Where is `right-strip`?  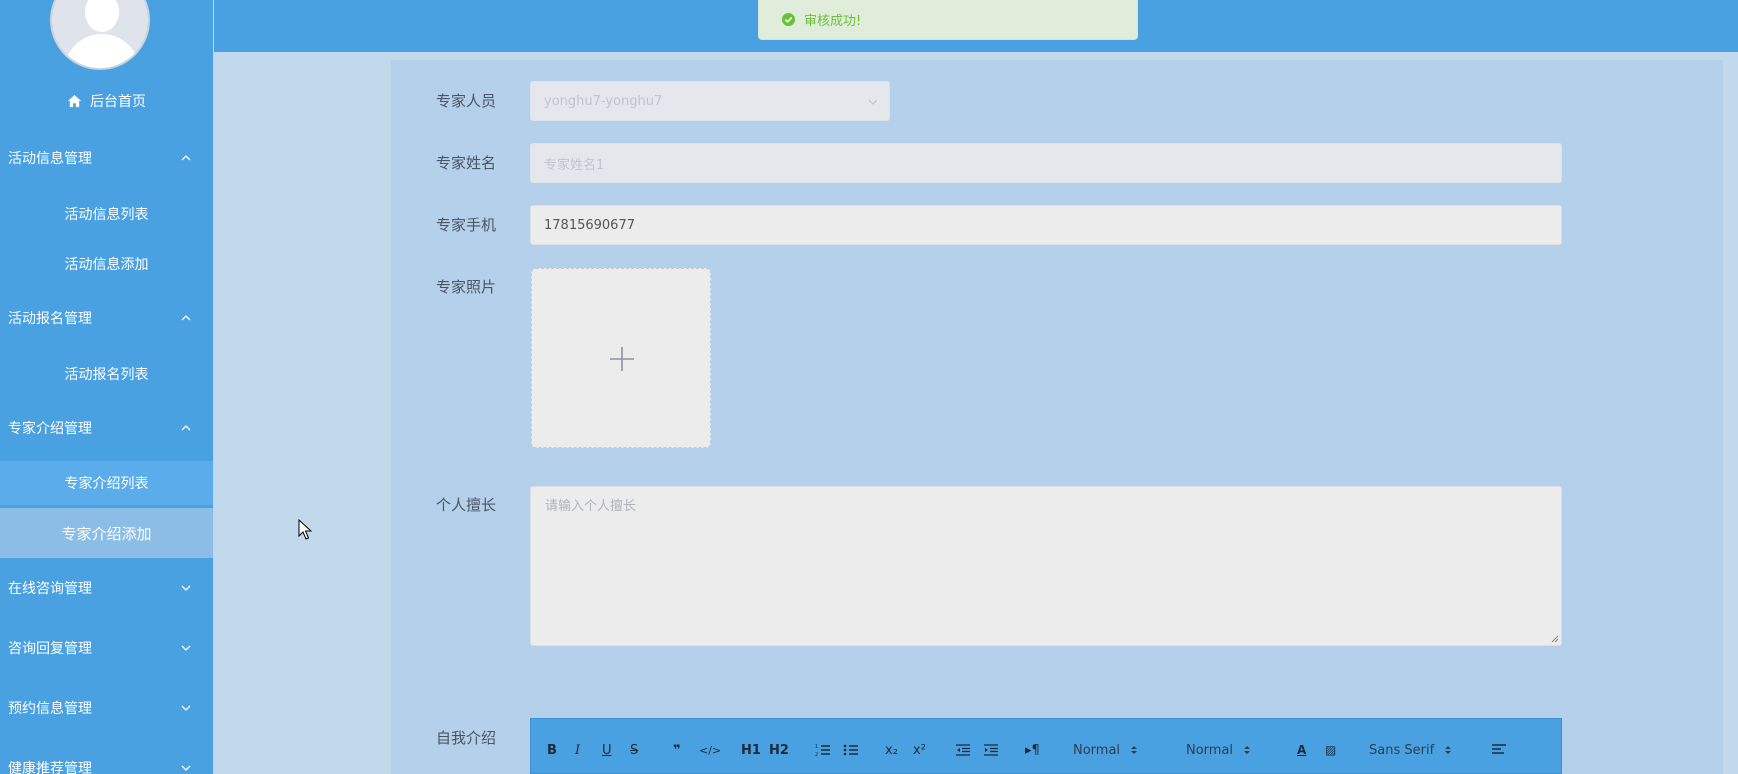 right-strip is located at coordinates (1730, 417).